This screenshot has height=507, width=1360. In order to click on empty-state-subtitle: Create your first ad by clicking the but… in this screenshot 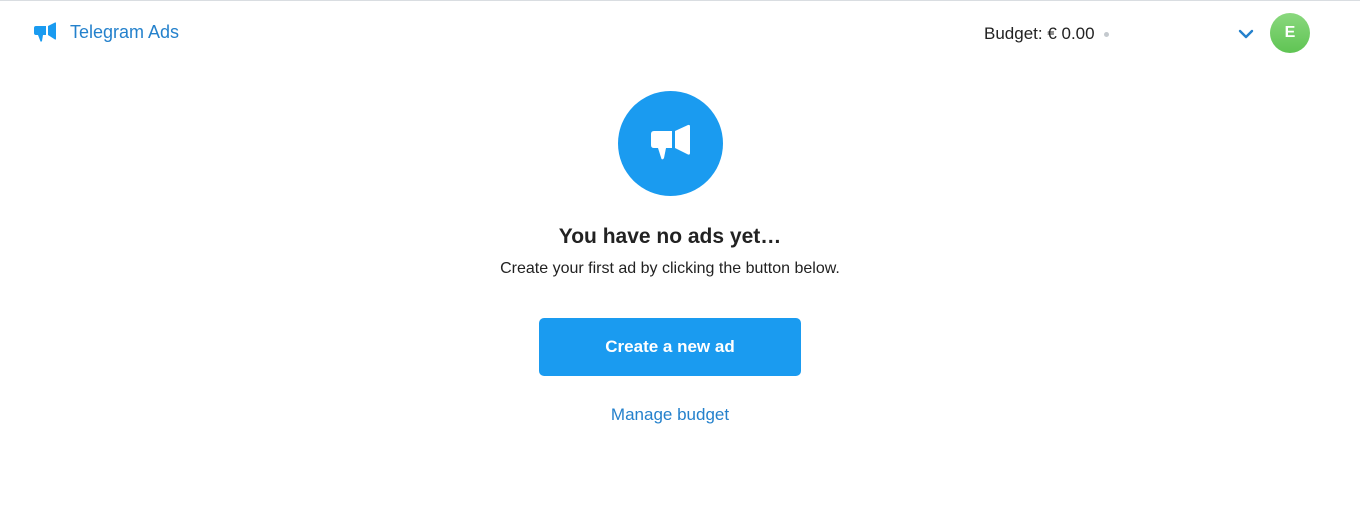, I will do `click(670, 268)`.